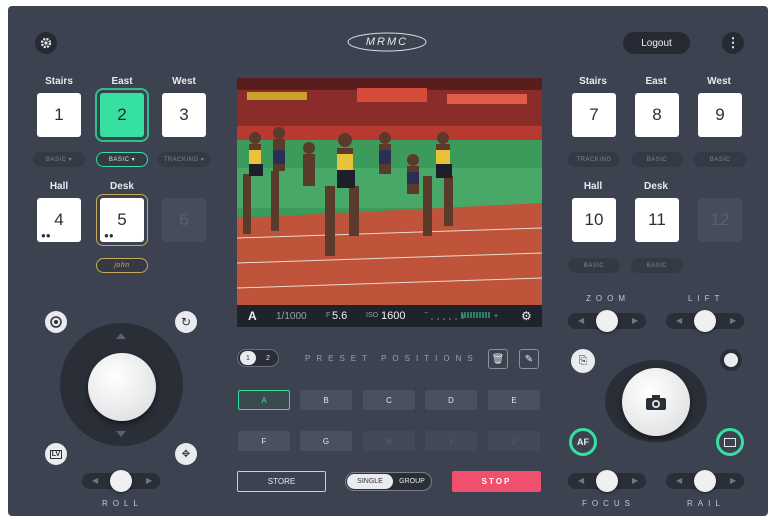 Image resolution: width=773 pixels, height=520 pixels. I want to click on zoom-label: ZOOM, so click(608, 298).